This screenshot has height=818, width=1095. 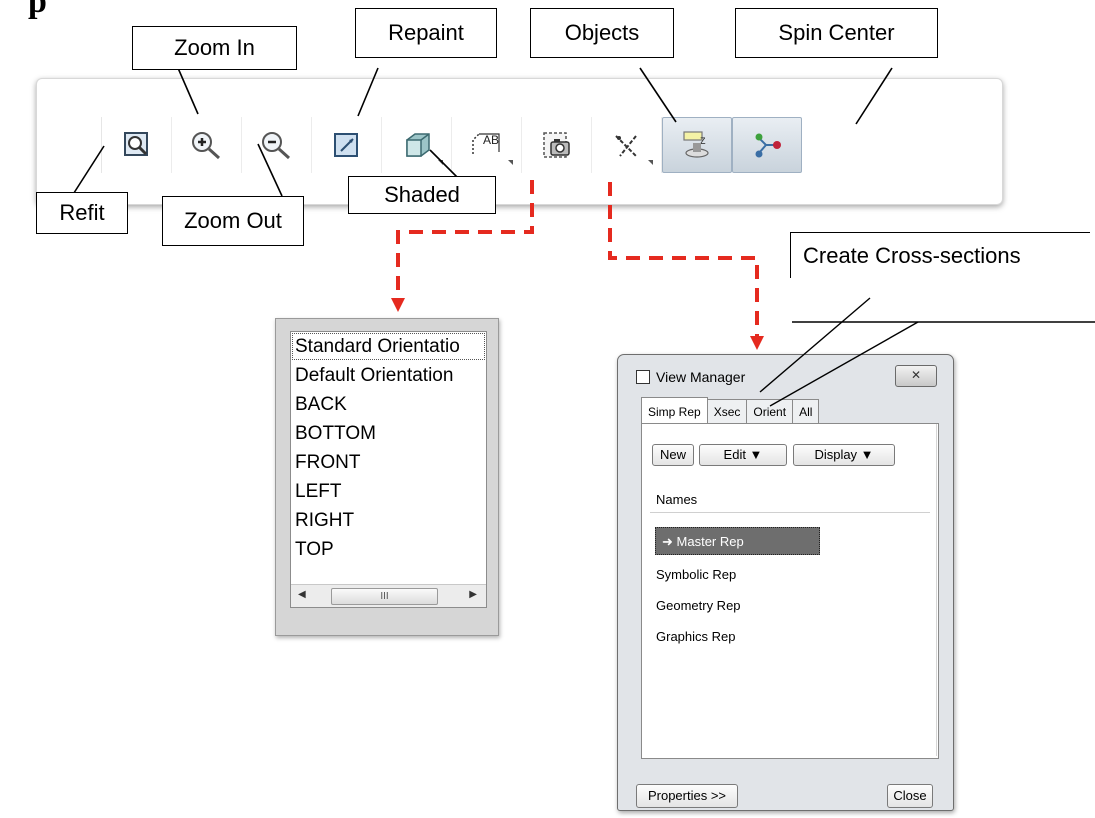 I want to click on callout-repaint: Repaint, so click(x=426, y=33).